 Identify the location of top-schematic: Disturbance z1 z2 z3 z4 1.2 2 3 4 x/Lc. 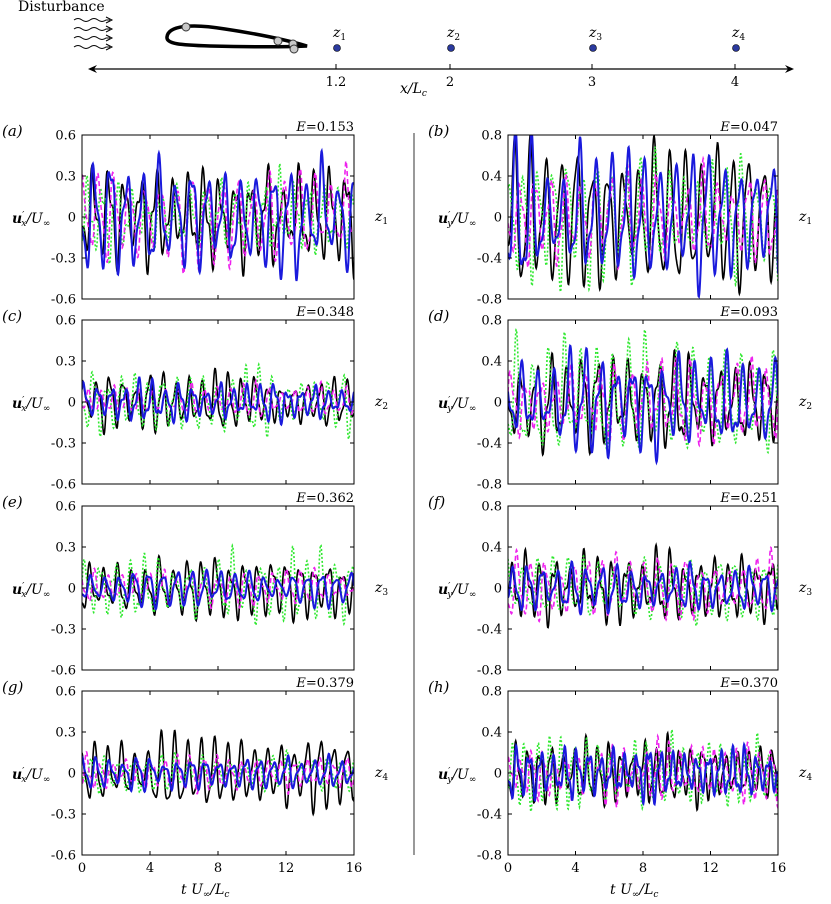
(406, 49).